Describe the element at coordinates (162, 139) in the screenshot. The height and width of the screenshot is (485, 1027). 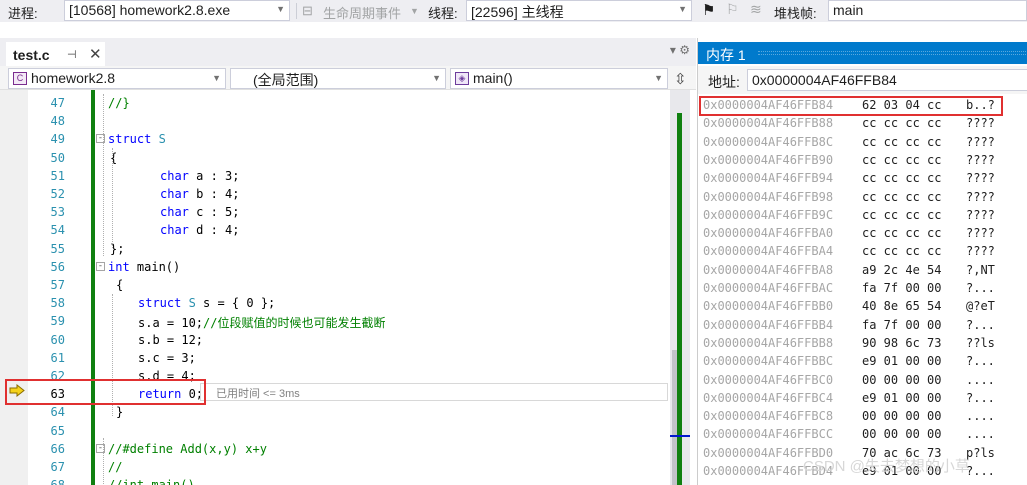
I see `code-token: S` at that location.